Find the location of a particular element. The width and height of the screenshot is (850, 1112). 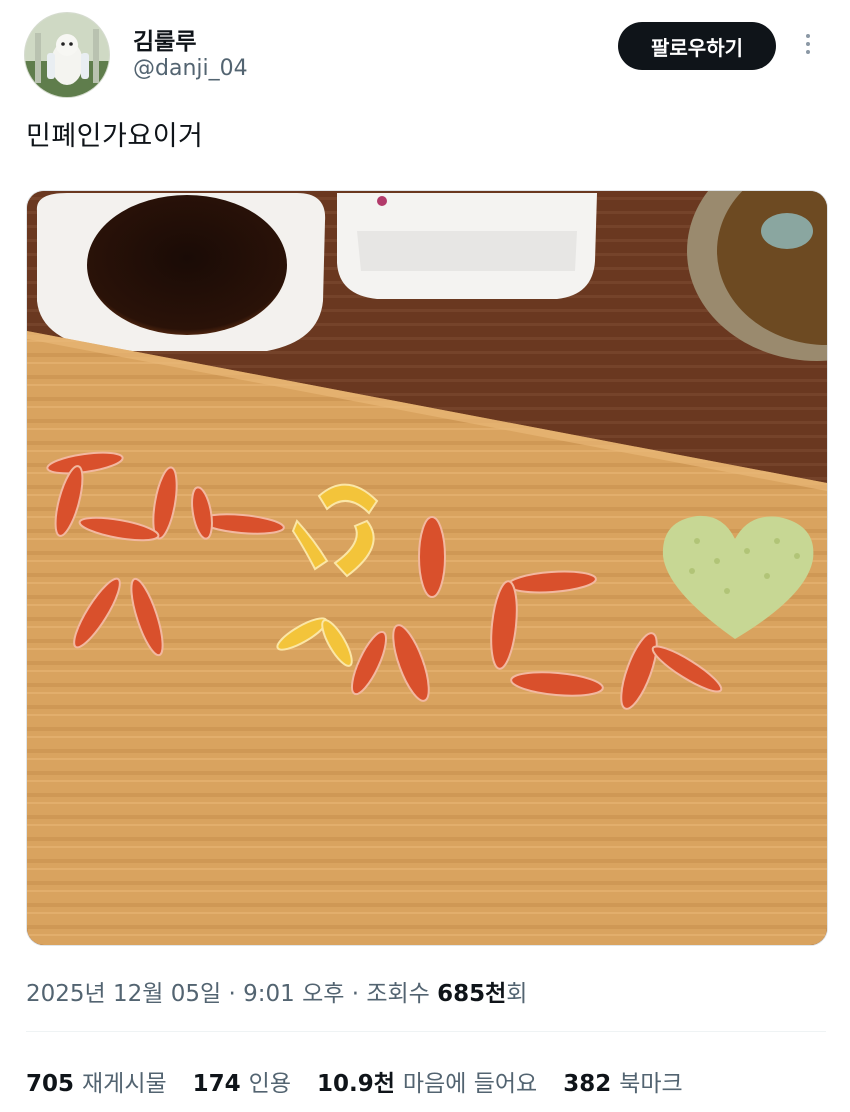

more-options-icon is located at coordinates (808, 47).